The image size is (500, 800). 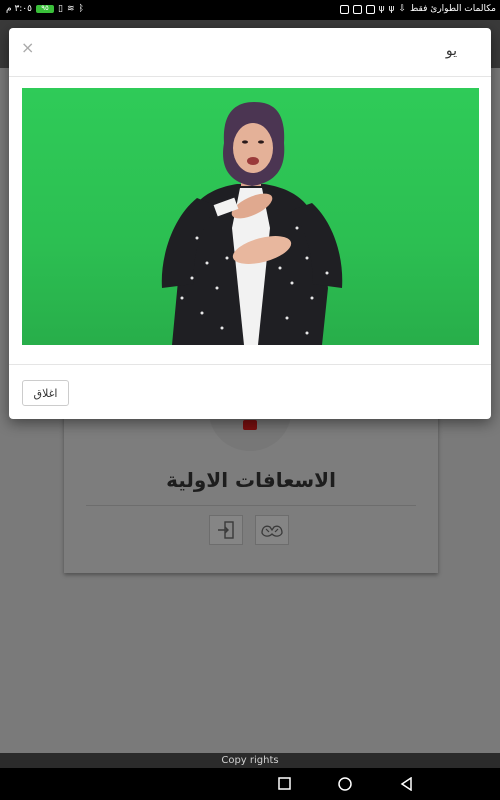 I want to click on enter-door-icon, so click(x=226, y=530).